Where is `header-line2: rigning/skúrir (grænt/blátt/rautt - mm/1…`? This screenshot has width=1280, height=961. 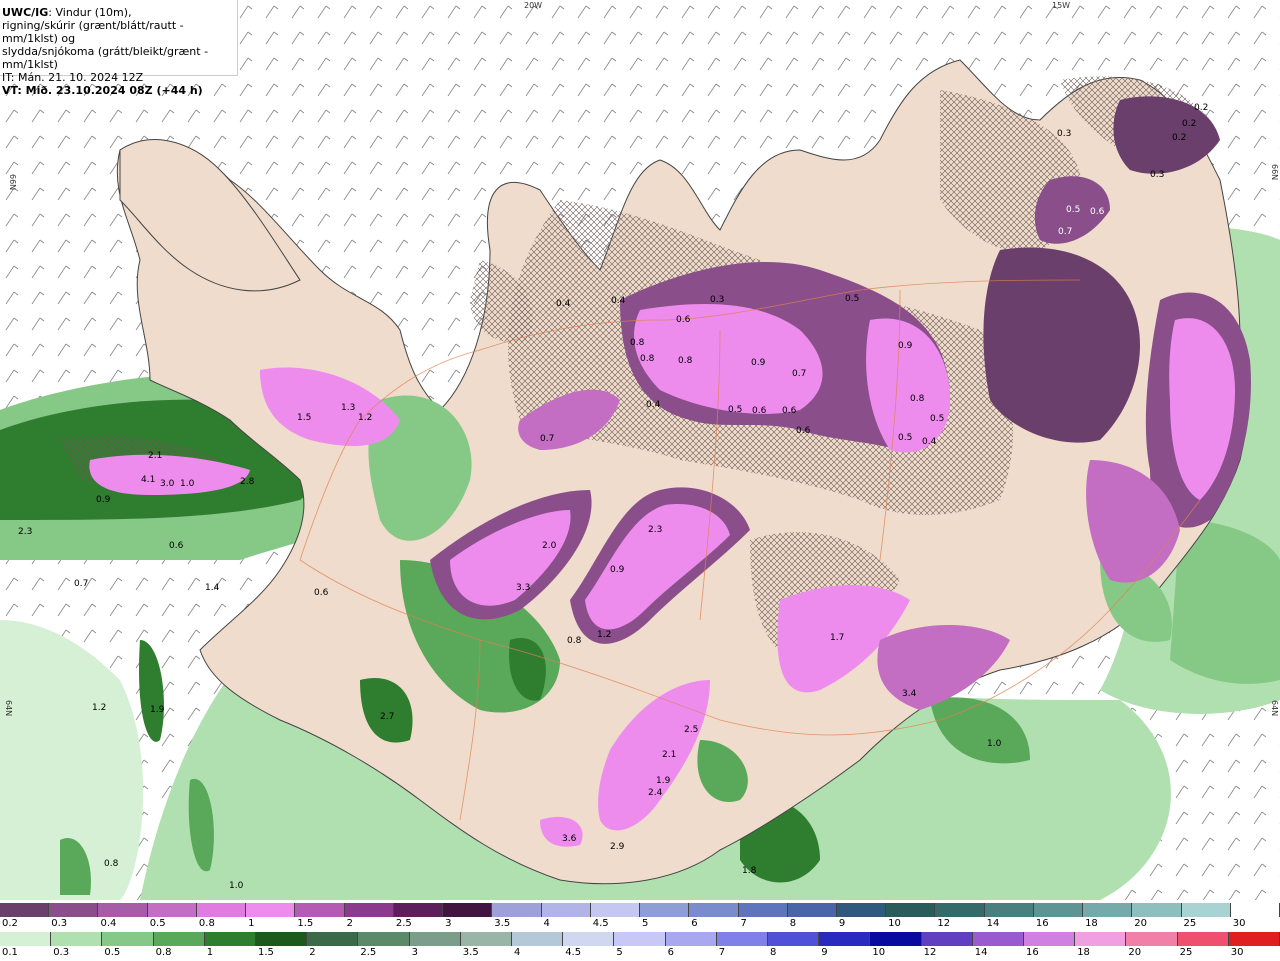 header-line2: rigning/skúrir (grænt/blátt/rautt - mm/1… is located at coordinates (93, 32).